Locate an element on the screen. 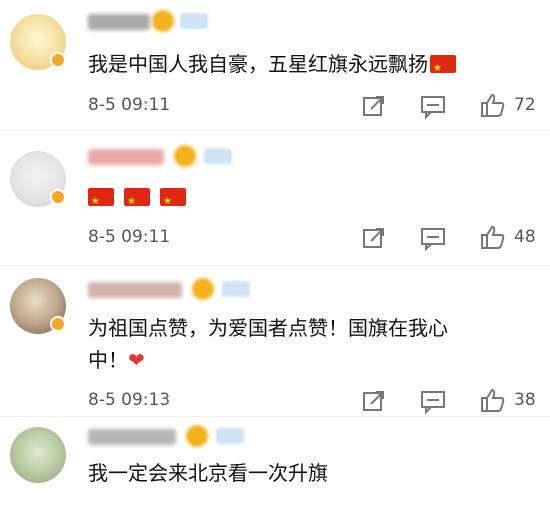  comment-text: 我是中国人我自豪，五星红旗永远飘扬 is located at coordinates (272, 66).